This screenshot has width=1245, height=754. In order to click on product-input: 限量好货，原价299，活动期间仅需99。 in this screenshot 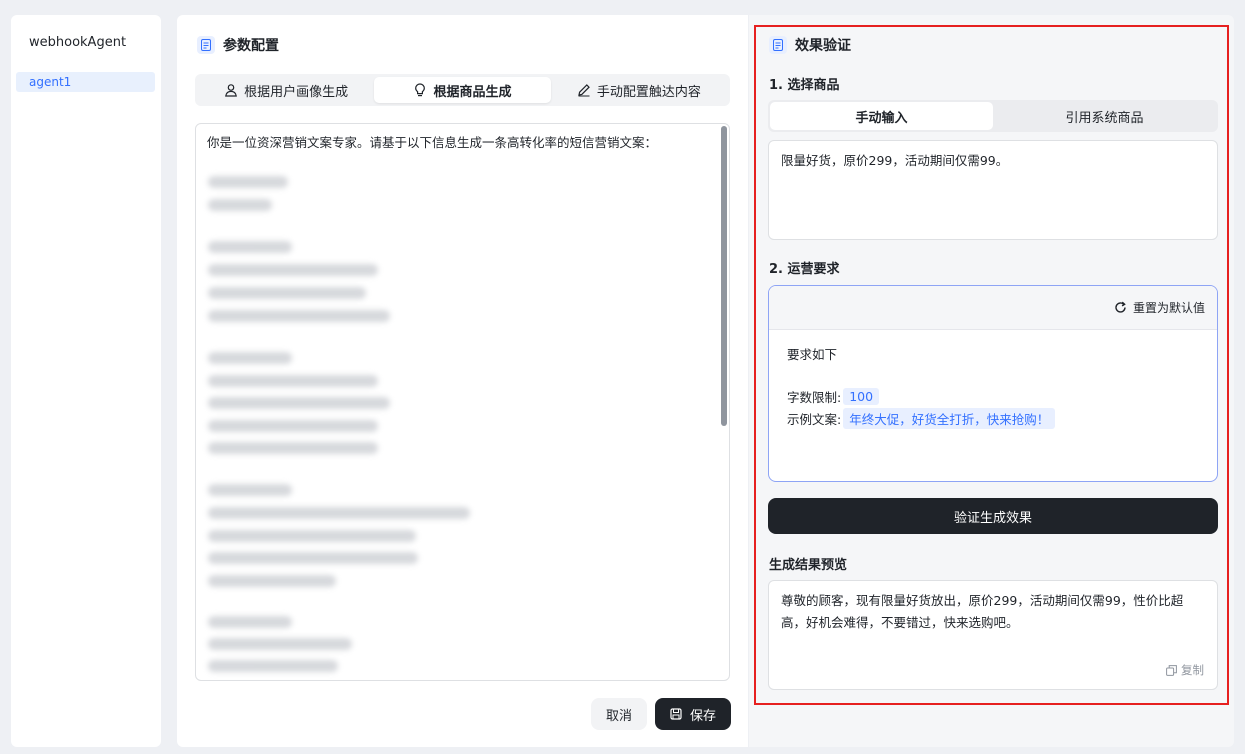, I will do `click(993, 190)`.